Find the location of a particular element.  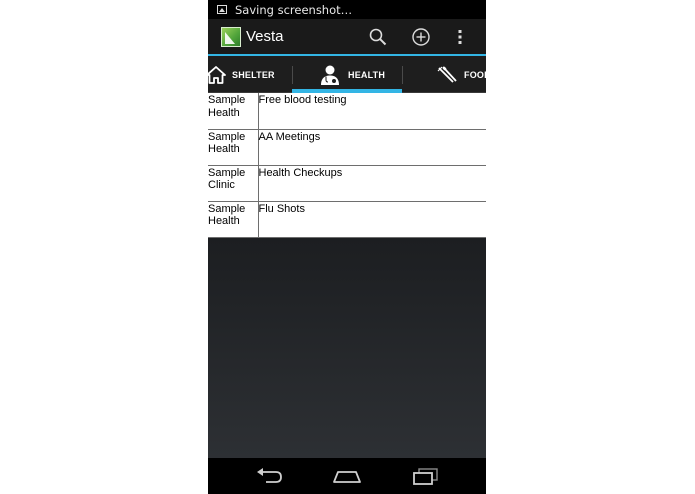

utensils-icon is located at coordinates (447, 75).